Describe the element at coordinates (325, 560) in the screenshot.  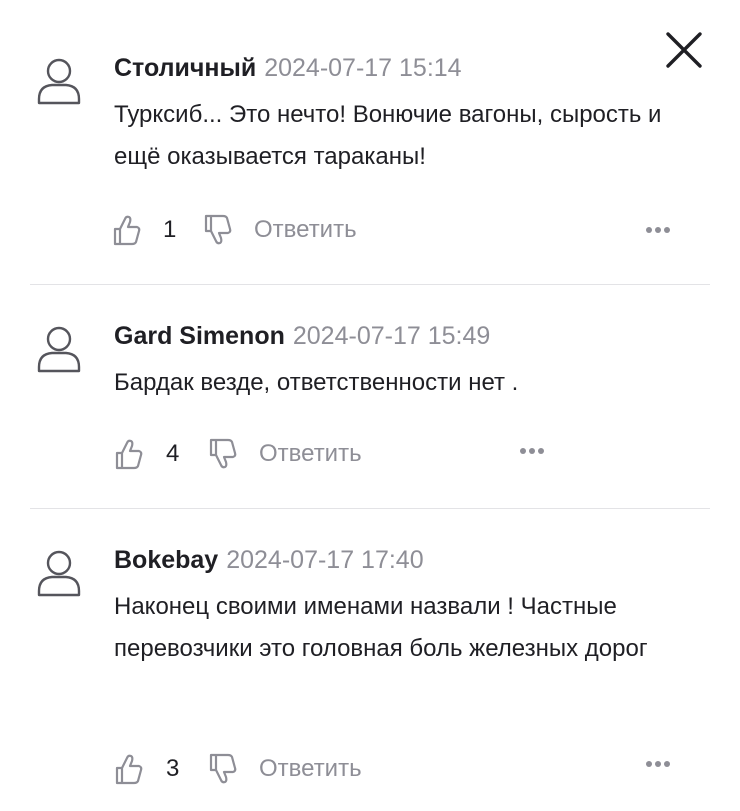
I see `comment-date: 2024-07-17 17:40` at that location.